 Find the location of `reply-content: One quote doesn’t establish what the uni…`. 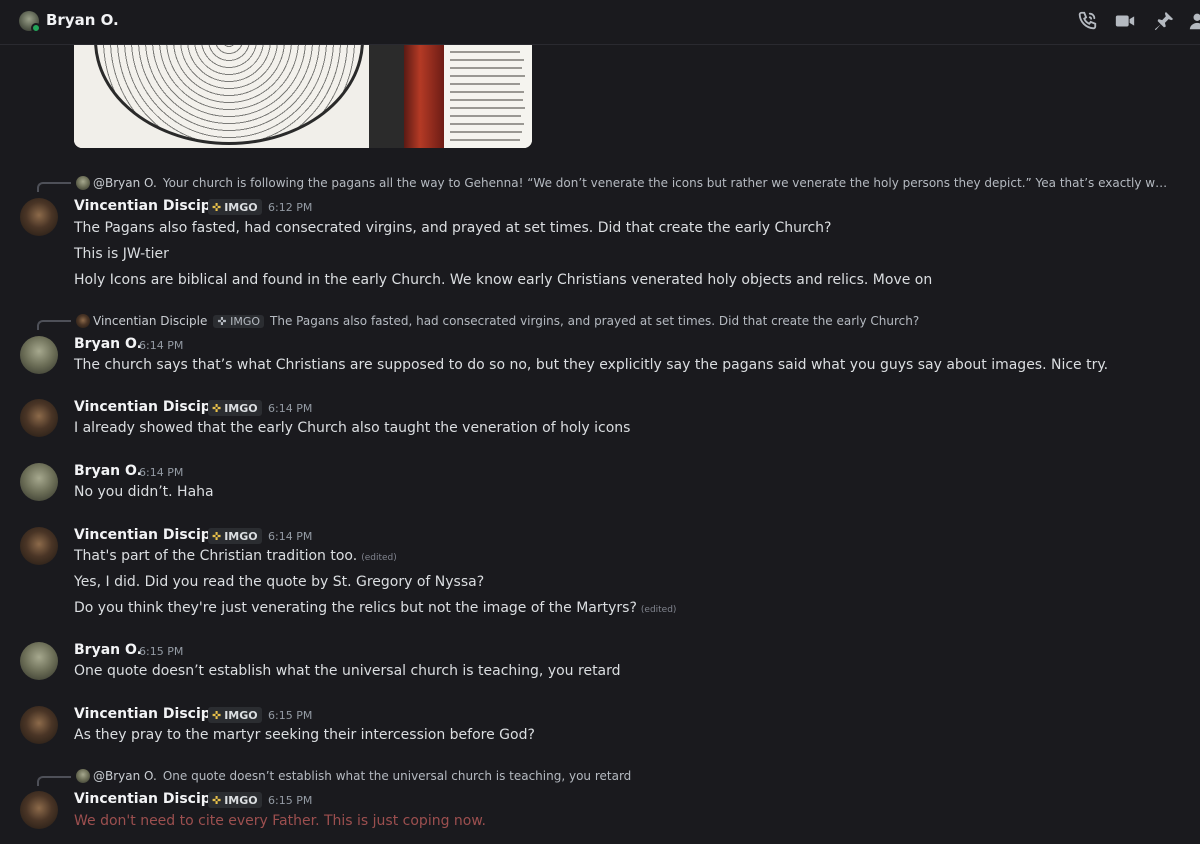

reply-content: One quote doesn’t establish what the uni… is located at coordinates (397, 776).